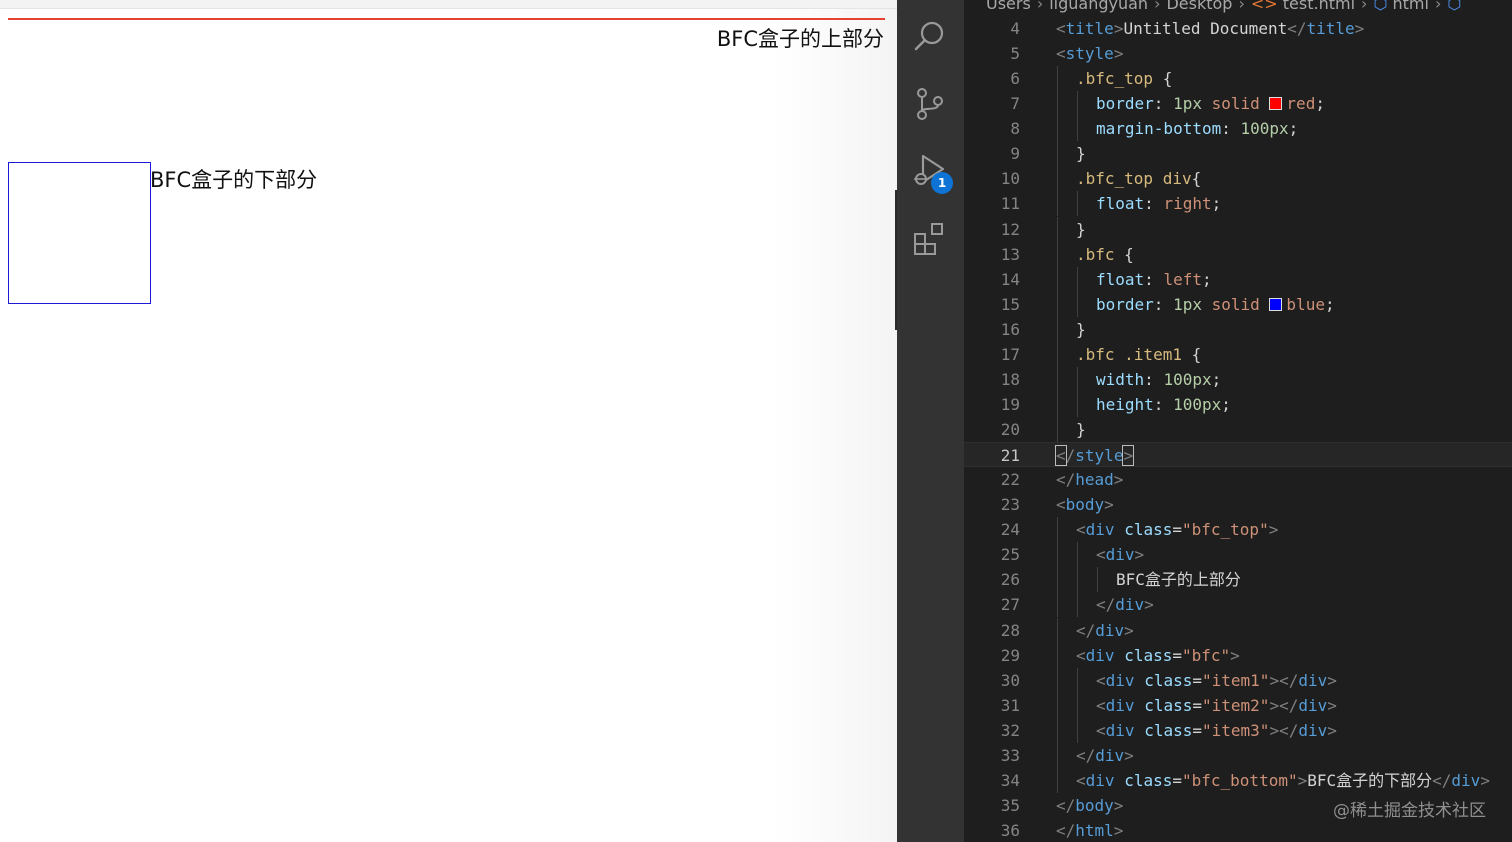  I want to click on breadcrumb-item: test.html, so click(1319, 6).